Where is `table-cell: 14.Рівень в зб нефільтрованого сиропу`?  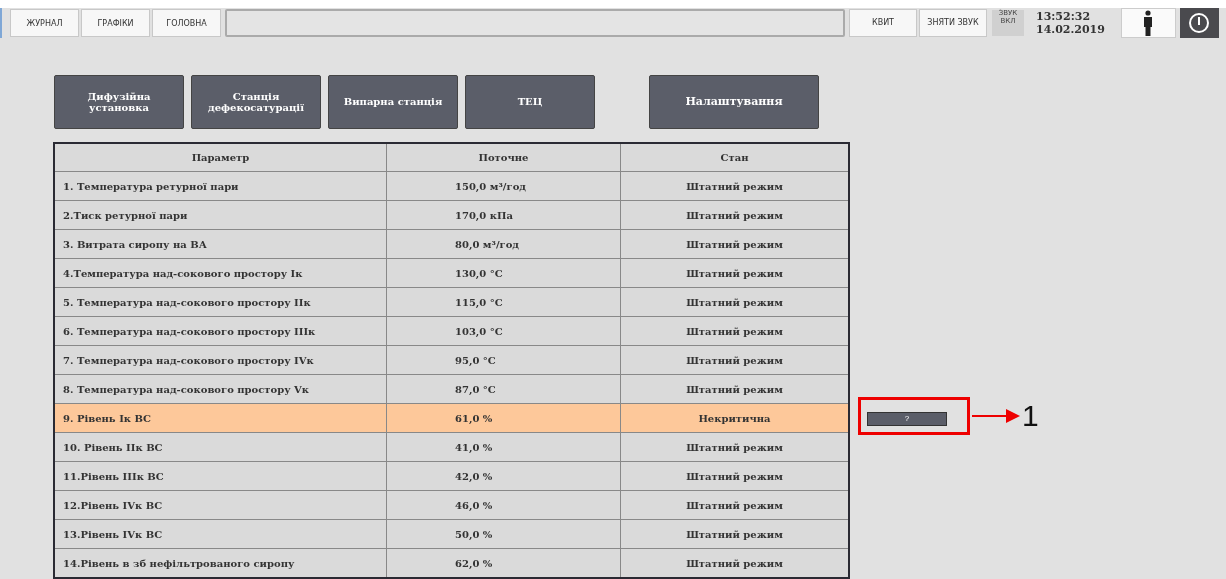 table-cell: 14.Рівень в зб нефільтрованого сиропу is located at coordinates (221, 563).